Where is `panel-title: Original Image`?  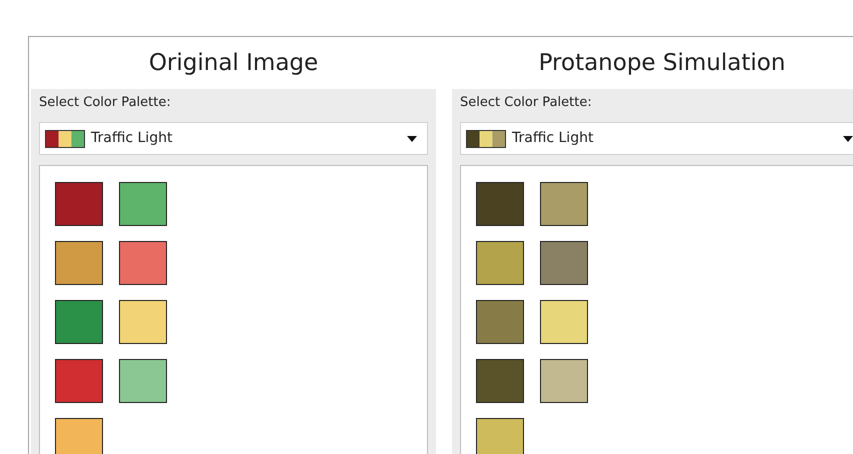
panel-title: Original Image is located at coordinates (233, 63).